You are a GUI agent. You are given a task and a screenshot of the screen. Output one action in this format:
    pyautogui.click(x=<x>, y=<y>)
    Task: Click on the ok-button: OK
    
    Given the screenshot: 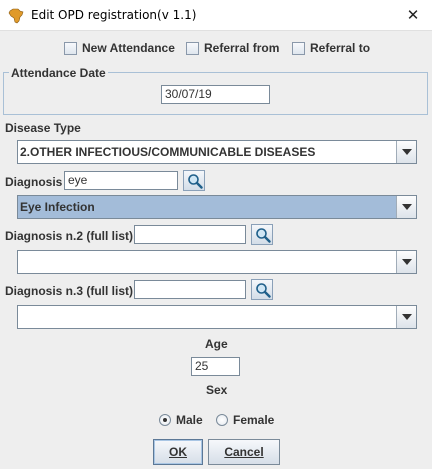 What is the action you would take?
    pyautogui.click(x=178, y=452)
    